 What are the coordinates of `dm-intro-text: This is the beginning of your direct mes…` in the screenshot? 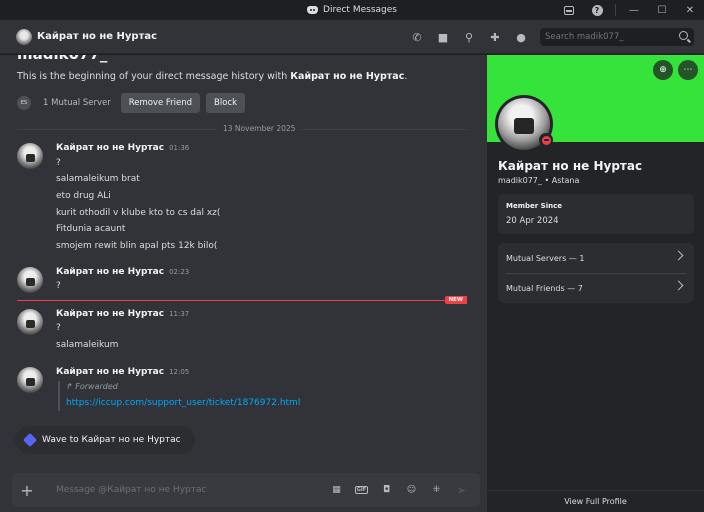 It's located at (212, 76).